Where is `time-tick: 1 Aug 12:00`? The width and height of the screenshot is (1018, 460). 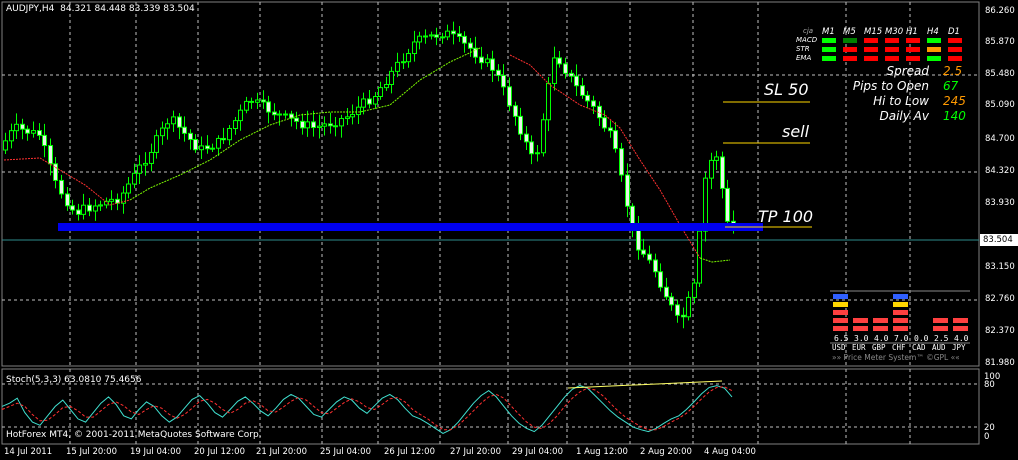
time-tick: 1 Aug 12:00 is located at coordinates (602, 452).